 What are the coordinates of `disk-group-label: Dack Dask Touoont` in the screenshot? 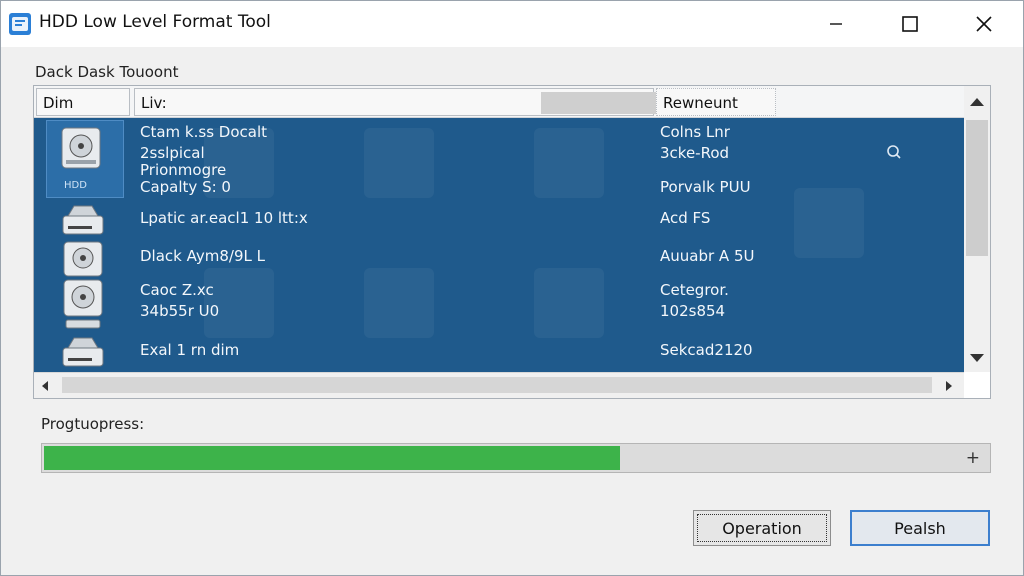 It's located at (107, 72).